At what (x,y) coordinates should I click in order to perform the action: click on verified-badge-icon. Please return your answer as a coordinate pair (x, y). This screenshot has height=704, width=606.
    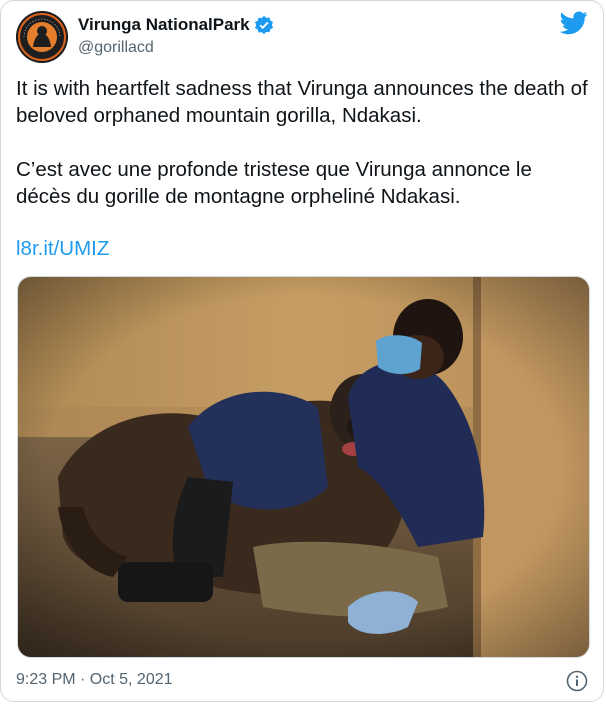
    Looking at the image, I should click on (264, 25).